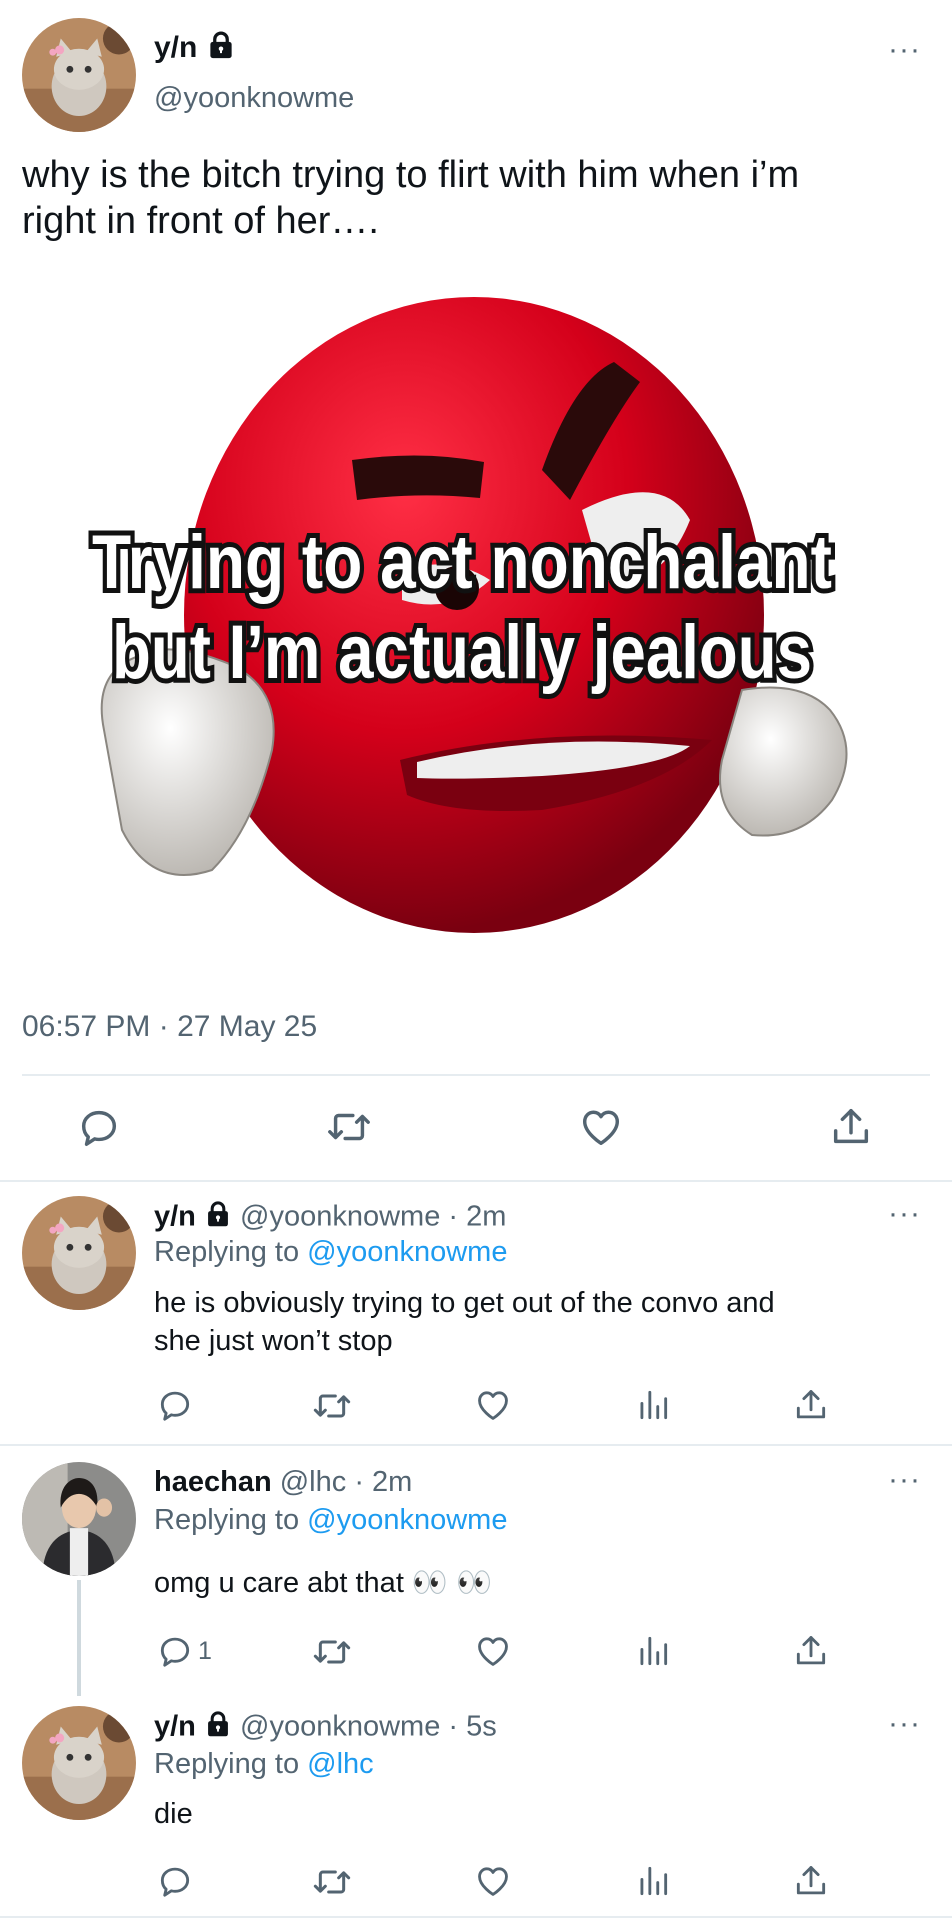  Describe the element at coordinates (273, 1341) in the screenshot. I see `tweet-text-line: she just won’t stop` at that location.